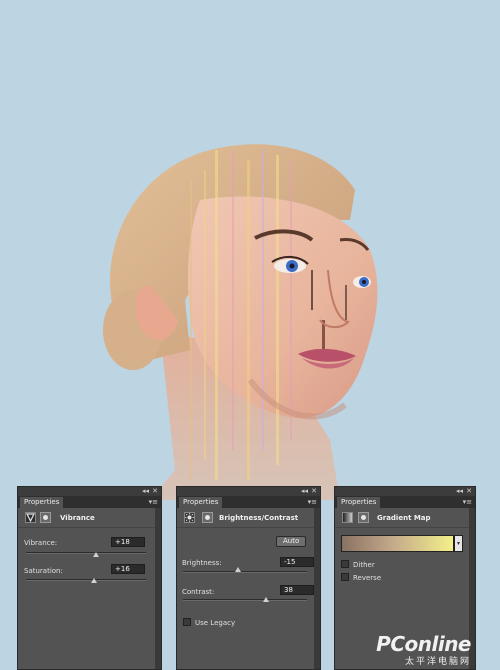 The width and height of the screenshot is (500, 670). Describe the element at coordinates (397, 543) in the screenshot. I see `gradient-preview-bar` at that location.